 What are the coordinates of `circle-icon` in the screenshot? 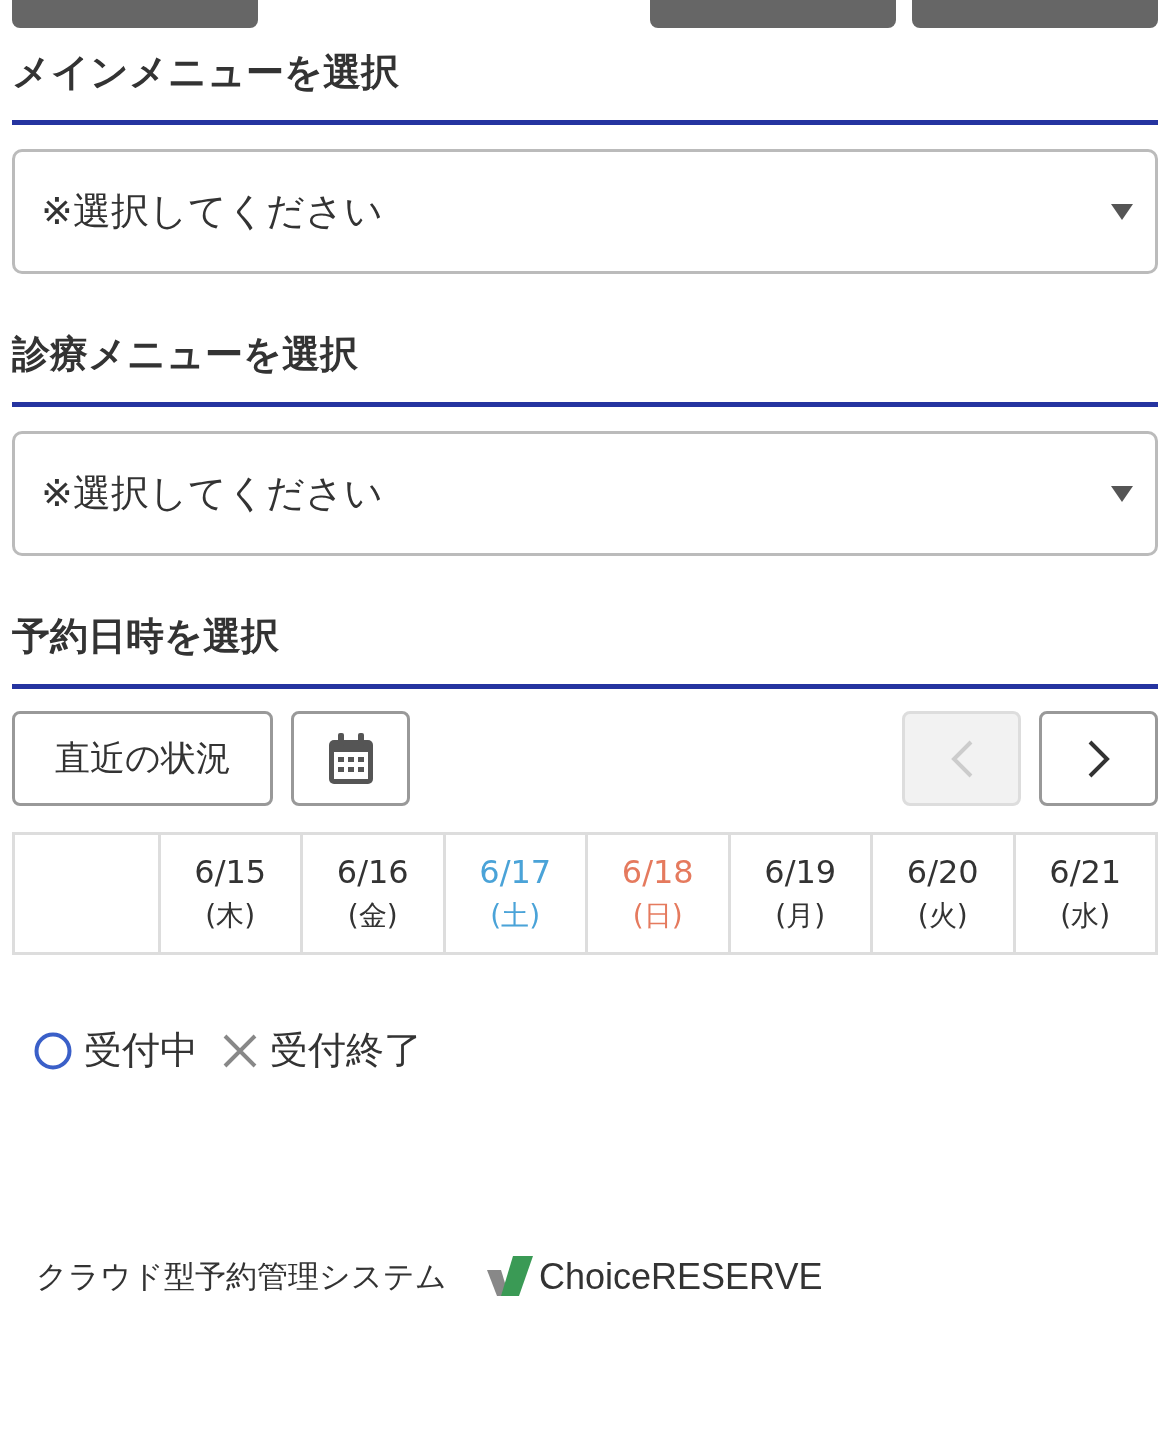 It's located at (53, 1050).